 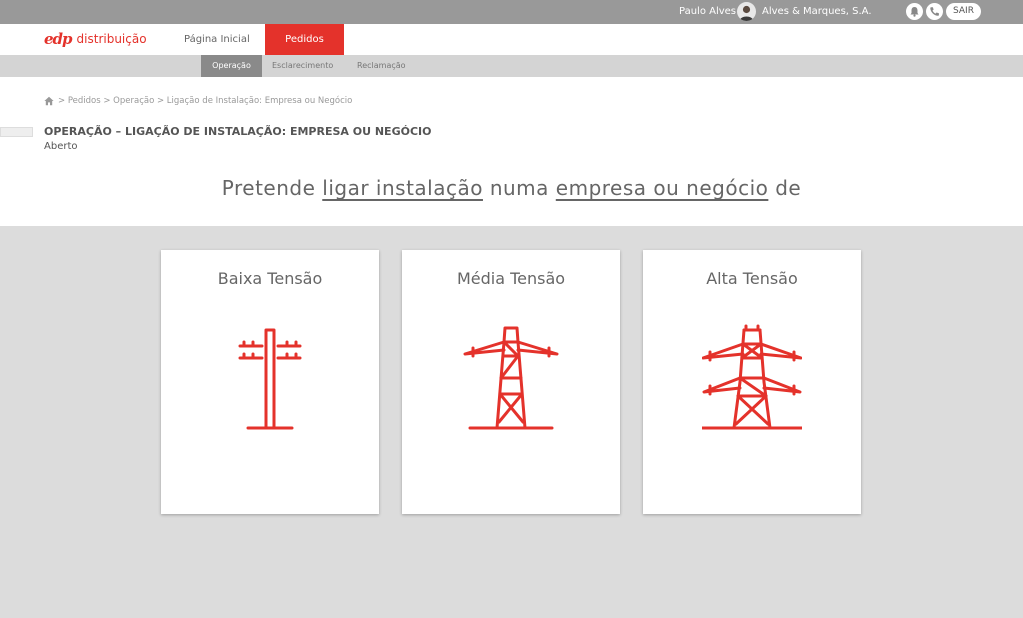 I want to click on avatar, so click(x=746, y=11).